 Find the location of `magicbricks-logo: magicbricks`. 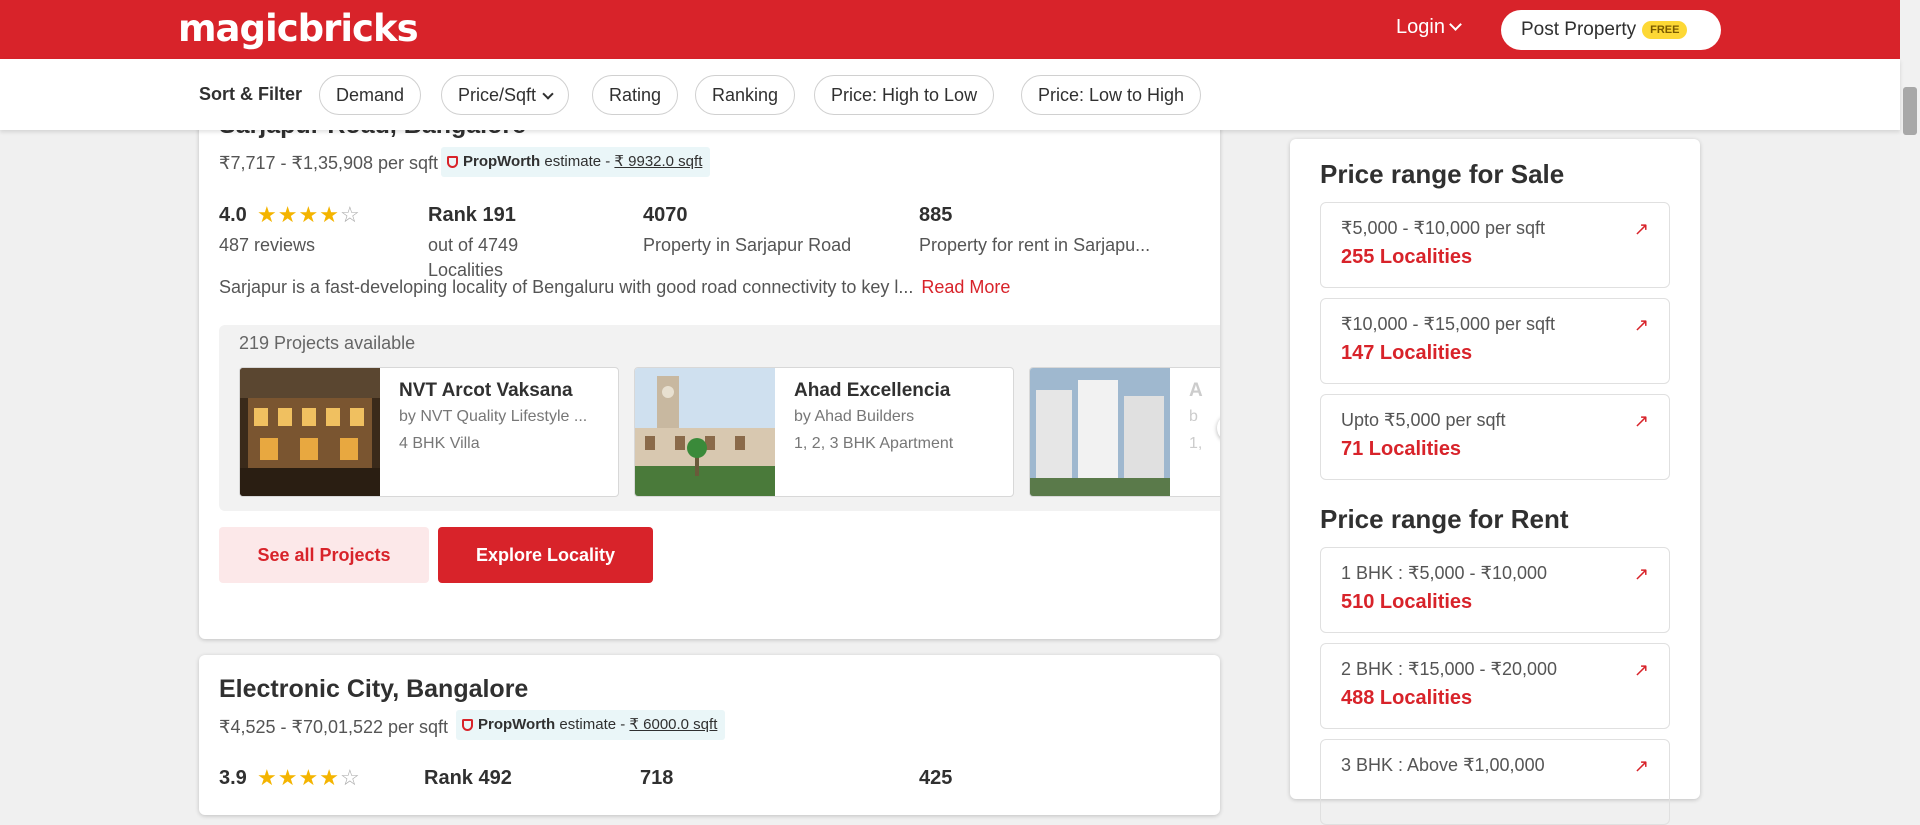

magicbricks-logo: magicbricks is located at coordinates (298, 28).